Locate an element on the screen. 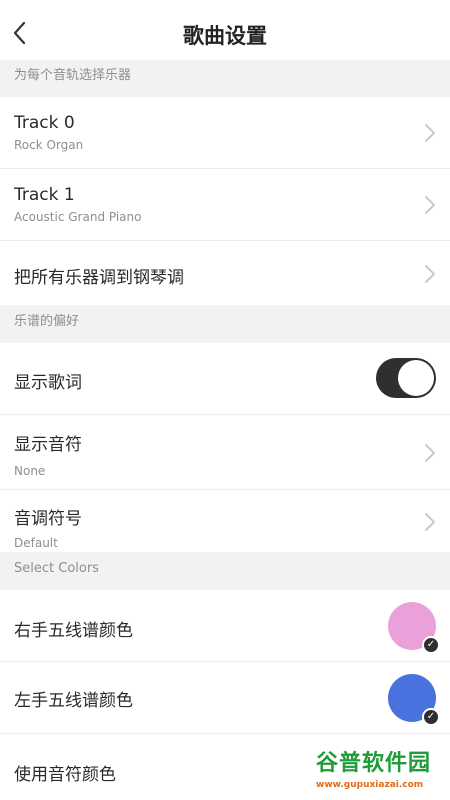 The width and height of the screenshot is (450, 800). right-hand-color-row: 右手五线谱颜色 ✓ is located at coordinates (225, 626).